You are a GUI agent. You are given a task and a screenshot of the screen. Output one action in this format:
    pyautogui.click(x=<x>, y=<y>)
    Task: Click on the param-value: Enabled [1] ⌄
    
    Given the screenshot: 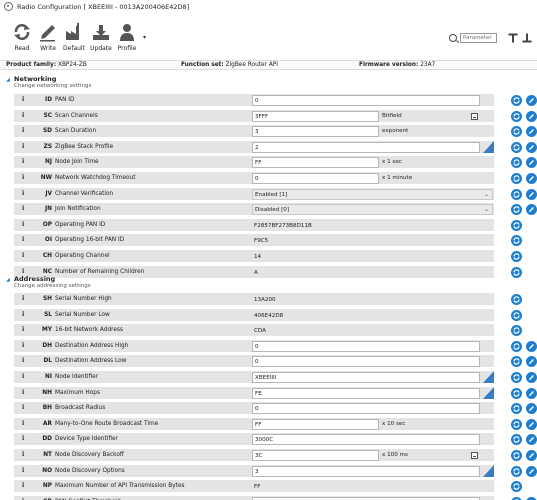 What is the action you would take?
    pyautogui.click(x=372, y=194)
    